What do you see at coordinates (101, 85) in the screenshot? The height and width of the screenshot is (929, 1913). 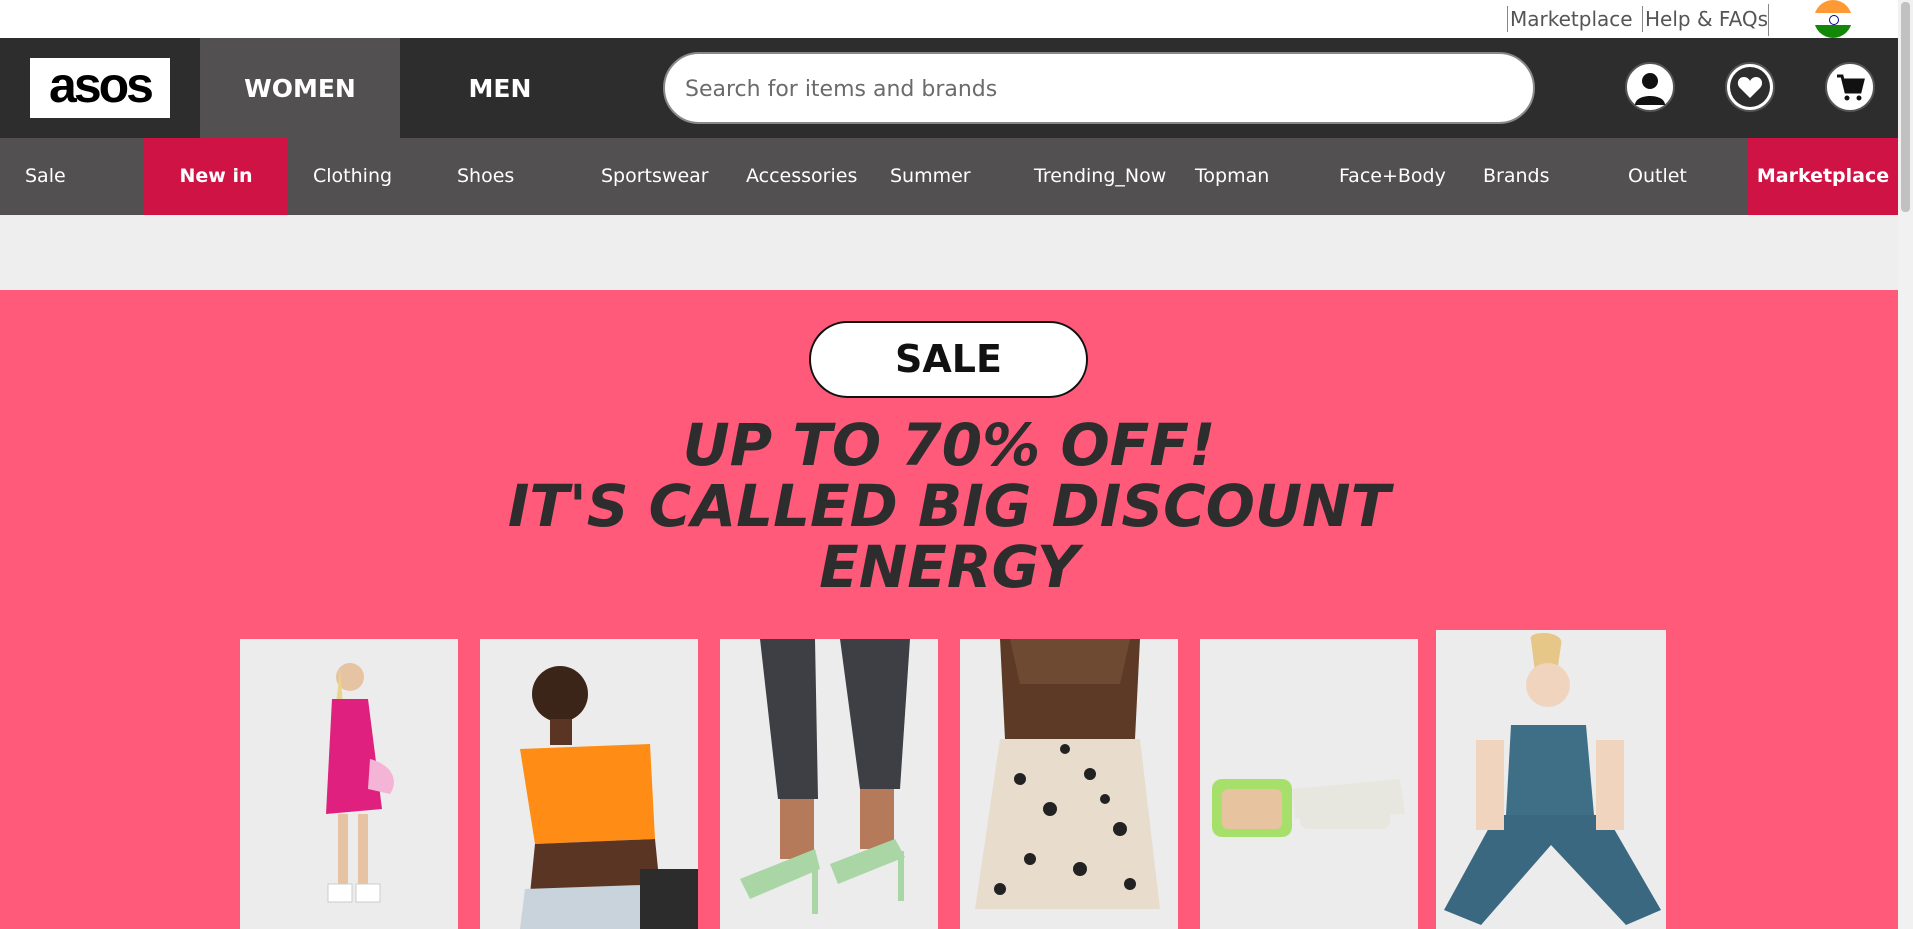 I see `logo-text: asos` at bounding box center [101, 85].